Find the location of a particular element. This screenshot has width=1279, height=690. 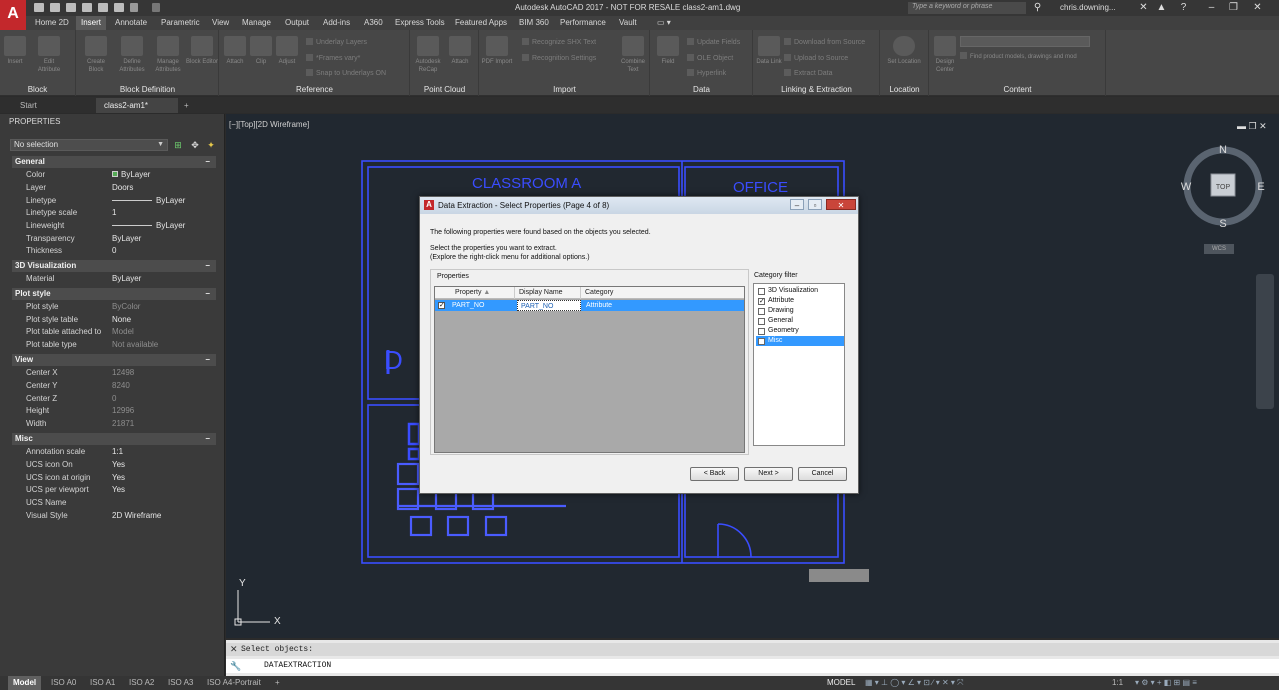

dialog-minimize-icon: – is located at coordinates (797, 204).